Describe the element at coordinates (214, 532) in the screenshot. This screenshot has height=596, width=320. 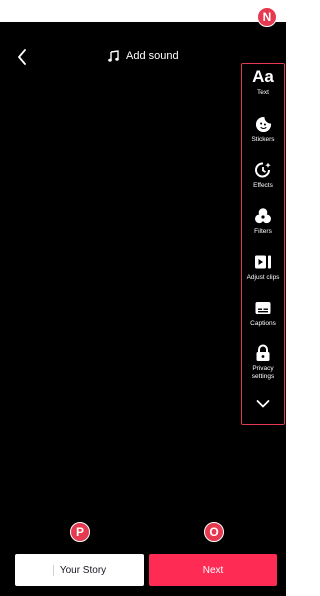
I see `marker-o: O` at that location.